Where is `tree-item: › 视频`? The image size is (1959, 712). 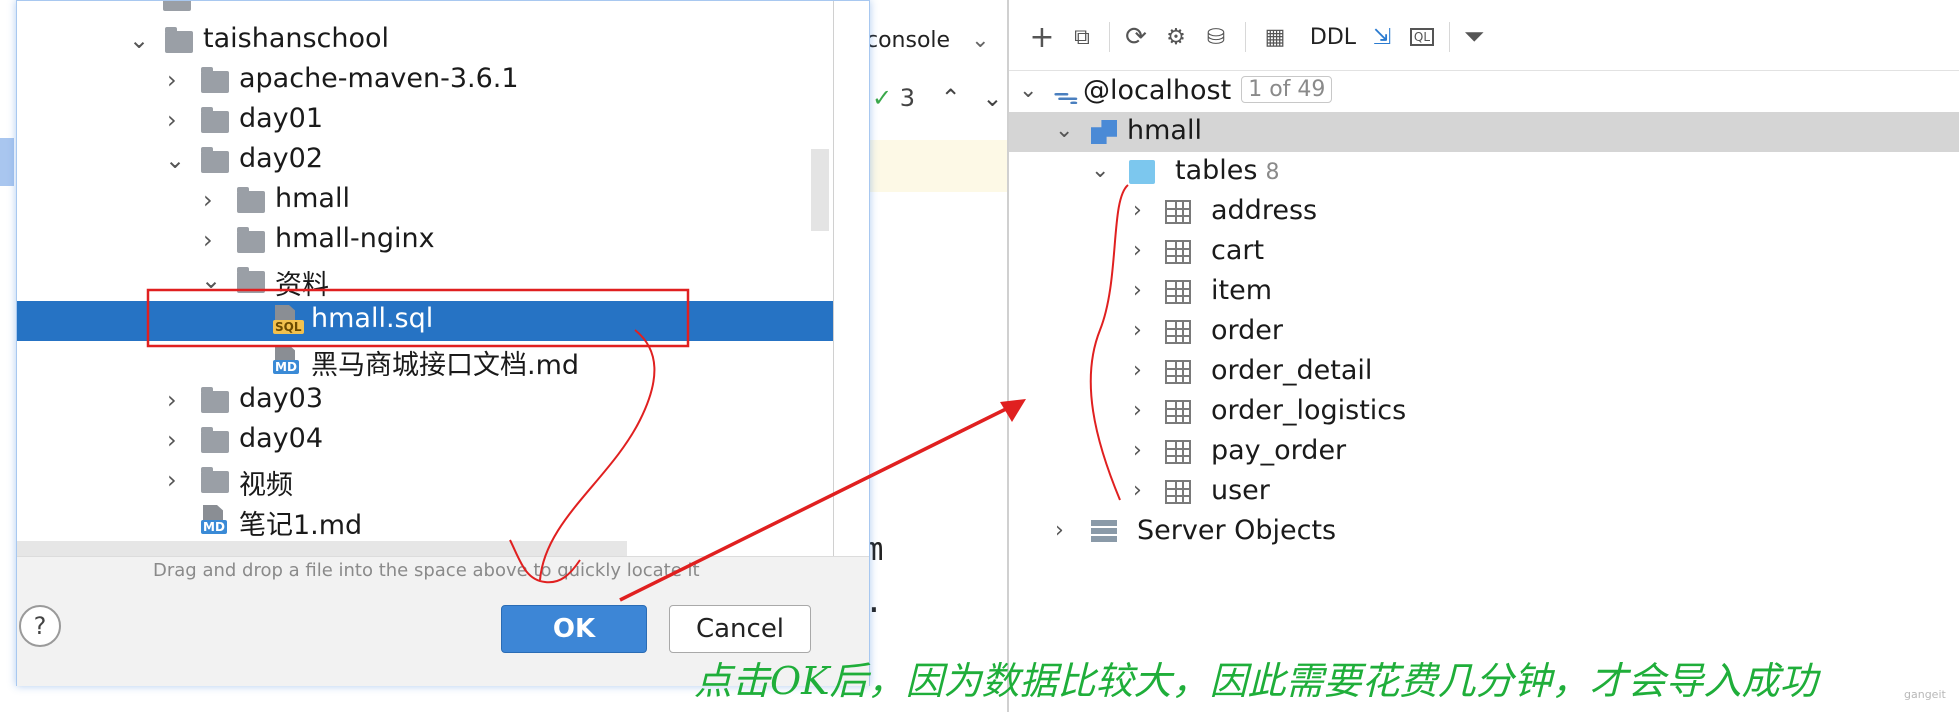
tree-item: › 视频 is located at coordinates (425, 481).